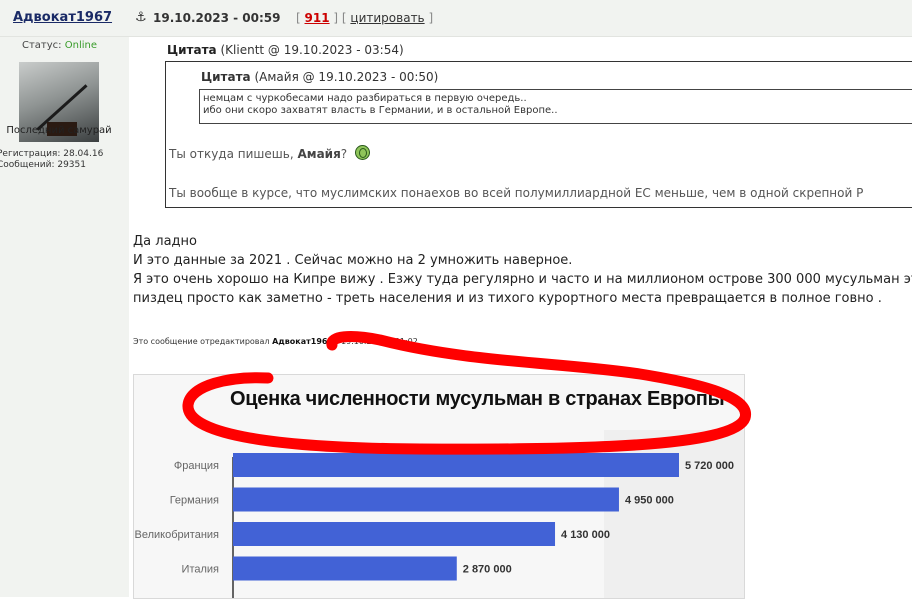 This screenshot has width=912, height=599. I want to click on quote-inner-header: Цитата (Амайя @ 19.10.2023 - 00:50), so click(319, 77).